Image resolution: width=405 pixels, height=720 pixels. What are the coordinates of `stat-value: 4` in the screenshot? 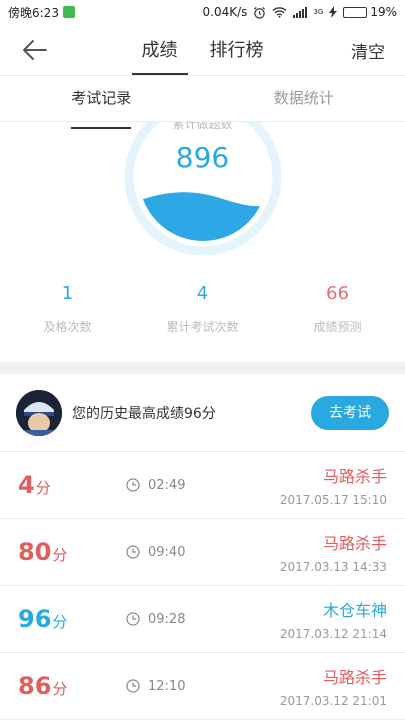 It's located at (202, 293).